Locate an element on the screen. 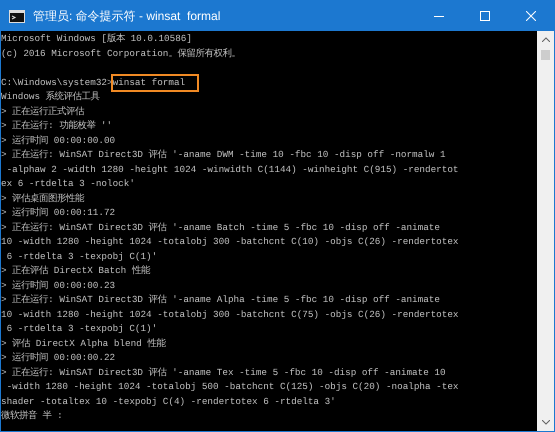 This screenshot has width=555, height=432. window-title: 管理员: 命令提示符 - winsat formal is located at coordinates (127, 16).